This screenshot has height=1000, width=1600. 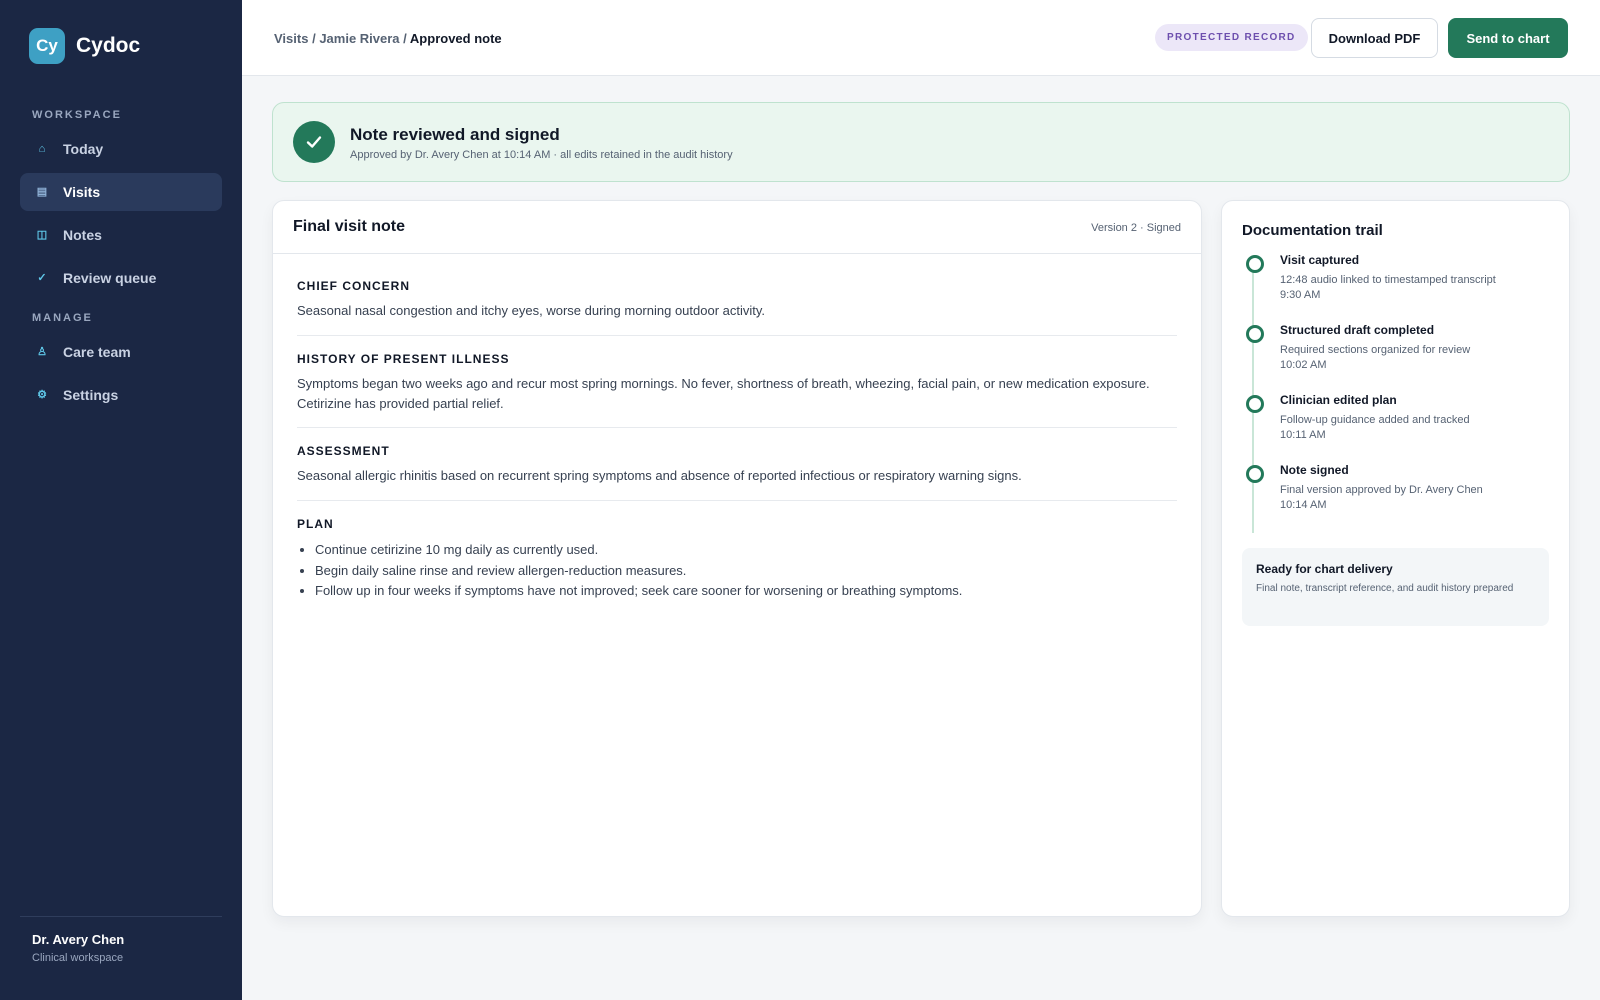 I want to click on trail-event-label: Clinician edited plan, so click(x=1338, y=400).